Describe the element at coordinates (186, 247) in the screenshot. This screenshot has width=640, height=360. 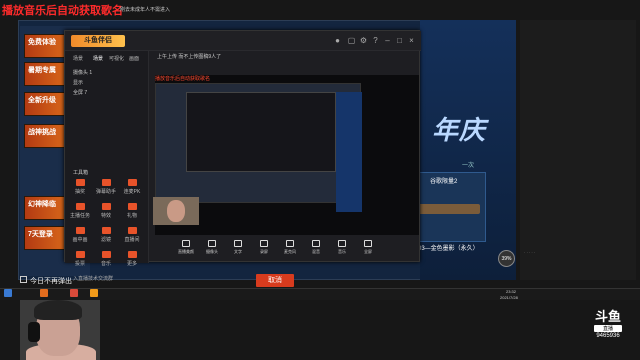
I see `beauty-button: 直播美颜` at that location.